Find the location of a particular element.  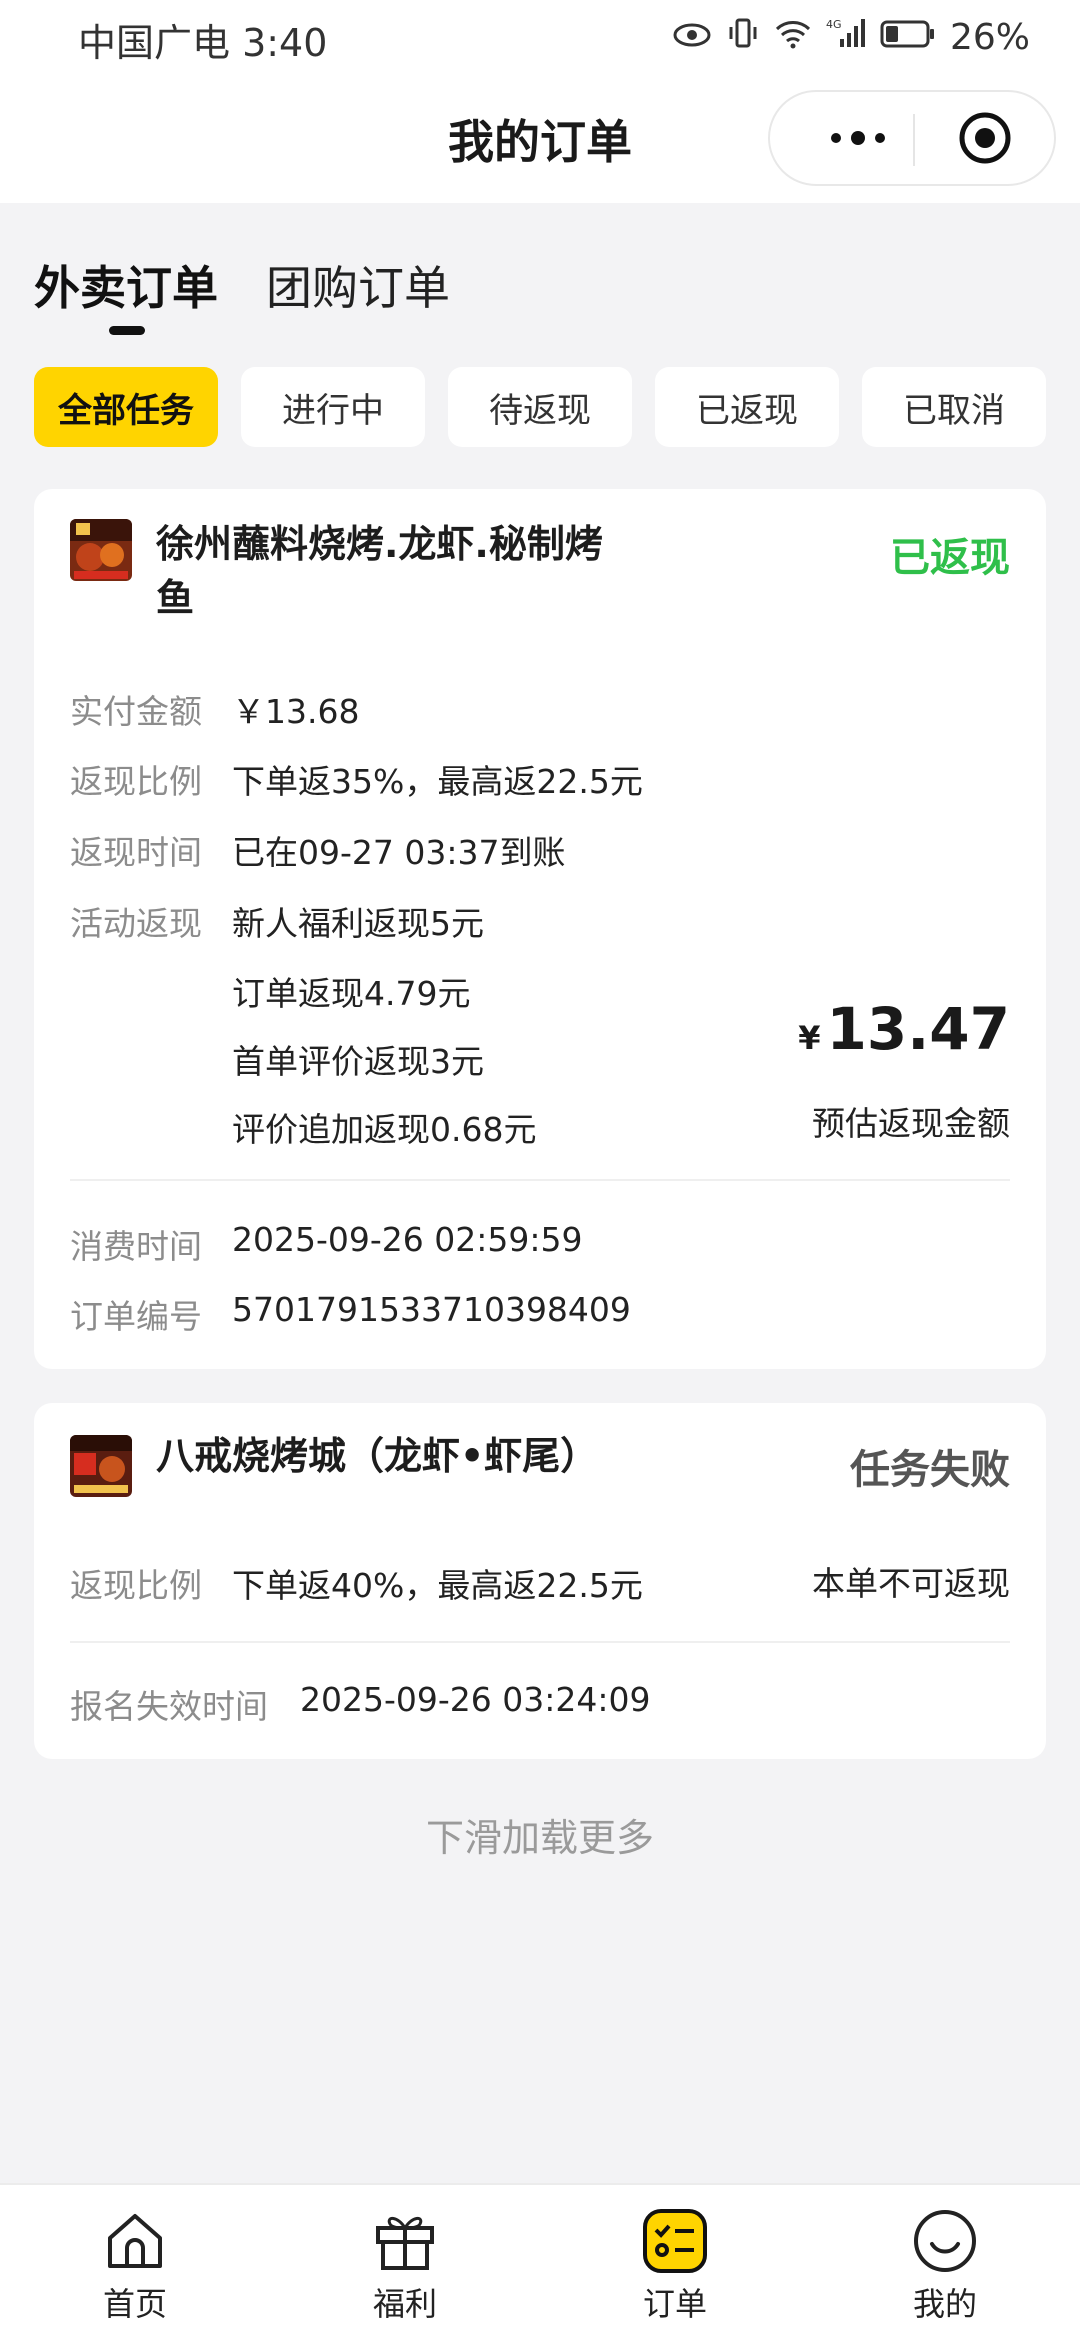

nav-home: 首页 is located at coordinates (135, 2266).